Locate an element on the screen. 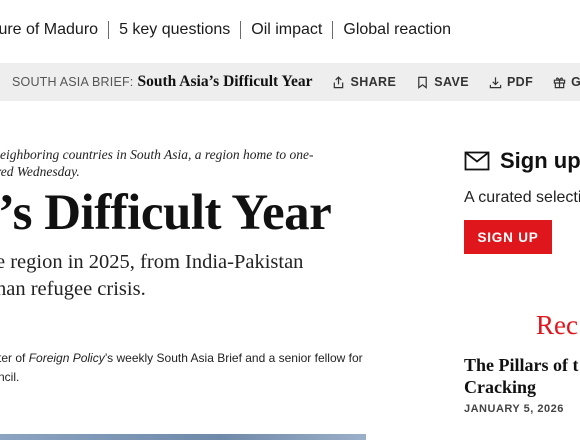 The width and height of the screenshot is (580, 440). newsletter-title: Sign up is located at coordinates (540, 160).